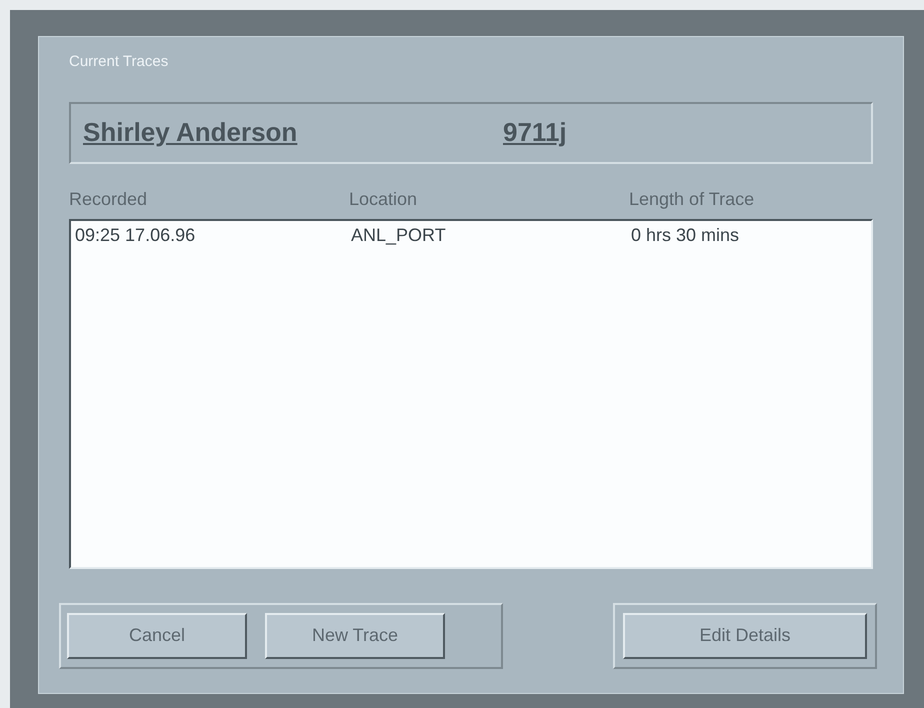 The width and height of the screenshot is (924, 708). Describe the element at coordinates (685, 234) in the screenshot. I see `table-cell: 0 hrs 30 mins` at that location.